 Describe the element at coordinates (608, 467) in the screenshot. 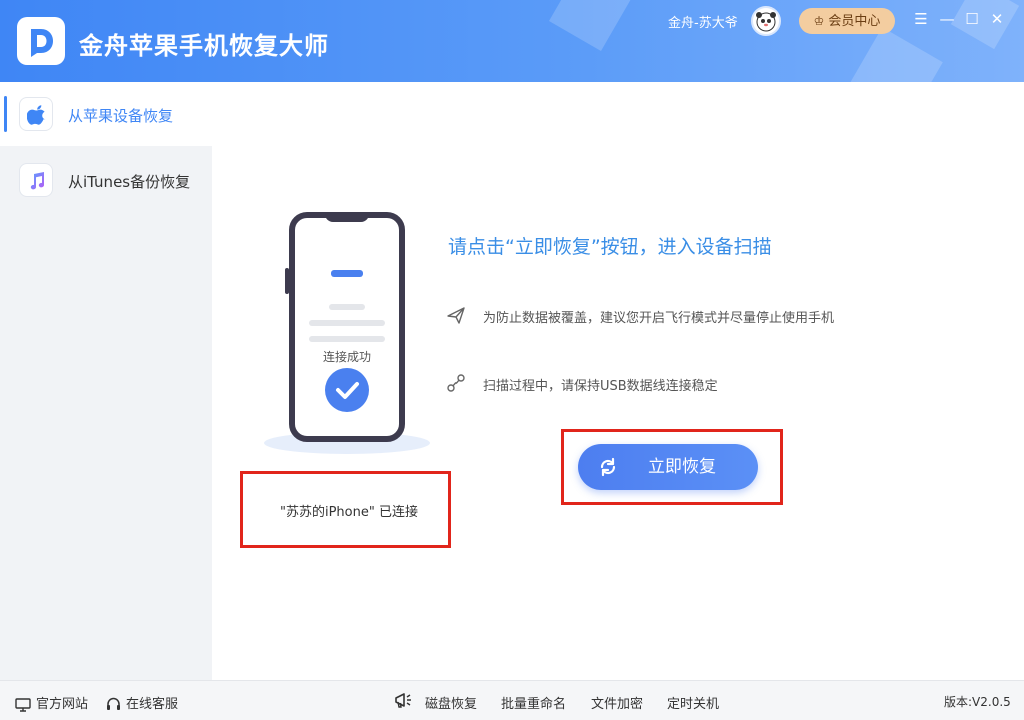

I see `refresh-icon` at that location.